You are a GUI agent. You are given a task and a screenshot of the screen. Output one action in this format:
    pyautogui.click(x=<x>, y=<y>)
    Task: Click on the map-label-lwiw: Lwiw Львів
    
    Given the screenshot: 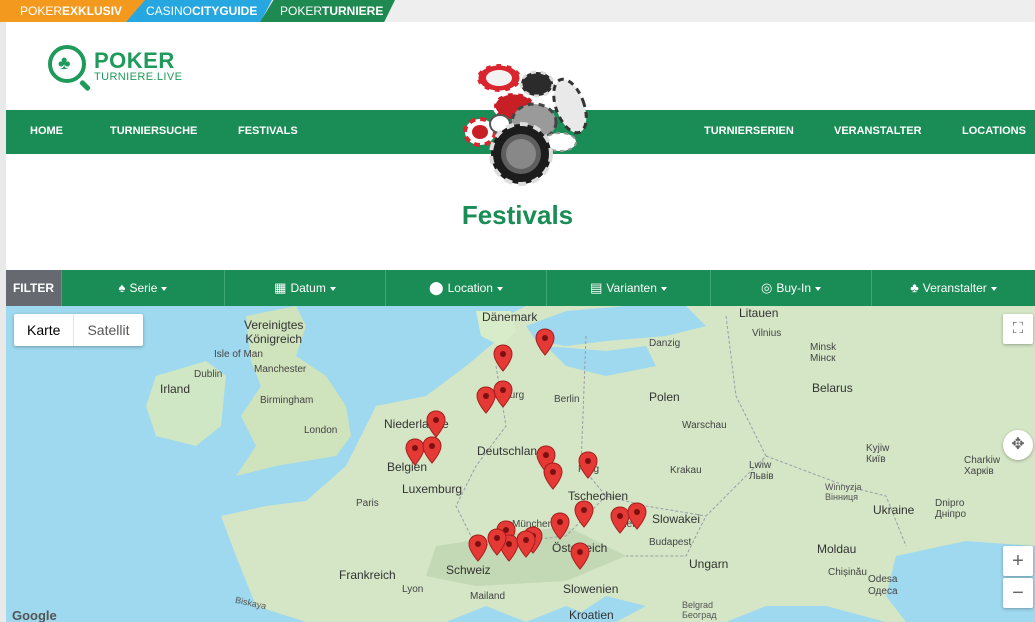 What is the action you would take?
    pyautogui.click(x=761, y=471)
    